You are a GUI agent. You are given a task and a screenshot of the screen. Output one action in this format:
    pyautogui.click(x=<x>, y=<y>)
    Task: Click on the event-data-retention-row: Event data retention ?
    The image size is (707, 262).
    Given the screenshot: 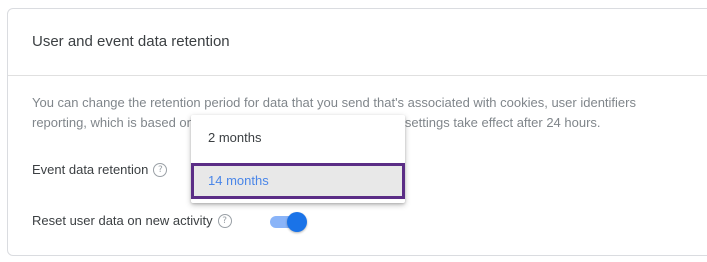 What is the action you would take?
    pyautogui.click(x=100, y=169)
    